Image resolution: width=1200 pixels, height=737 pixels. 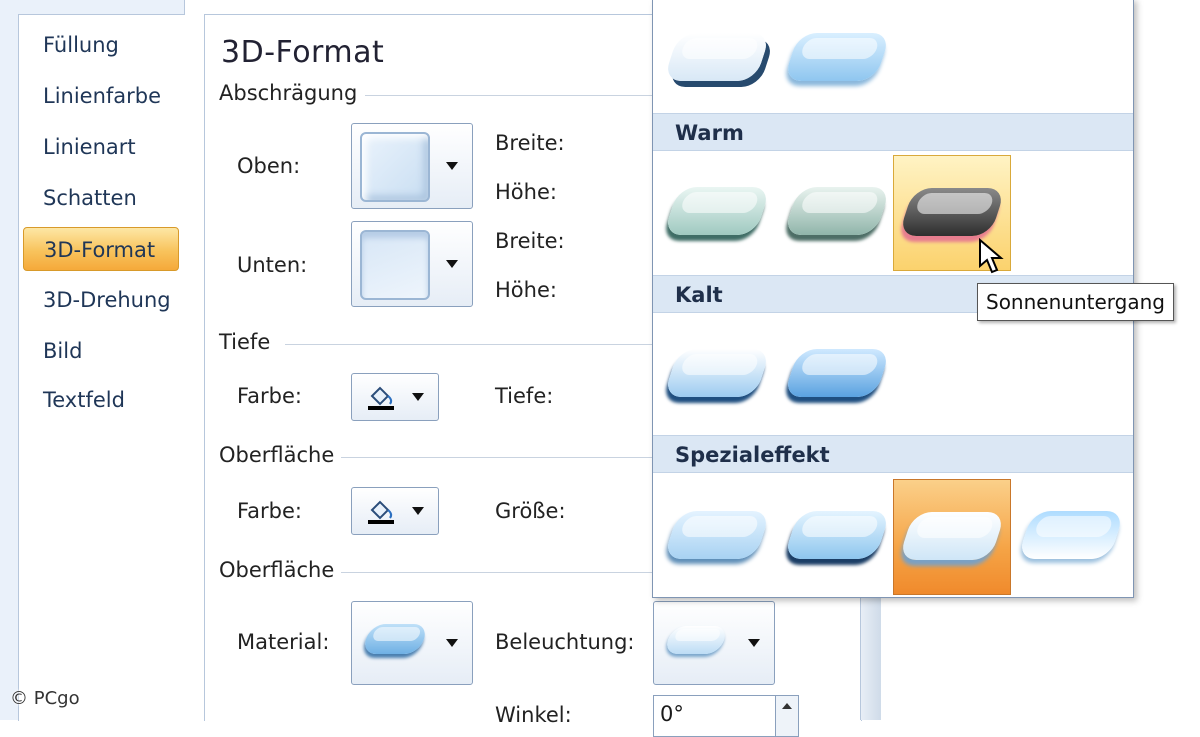 What do you see at coordinates (269, 166) in the screenshot?
I see `bevel-top-label: Oben:` at bounding box center [269, 166].